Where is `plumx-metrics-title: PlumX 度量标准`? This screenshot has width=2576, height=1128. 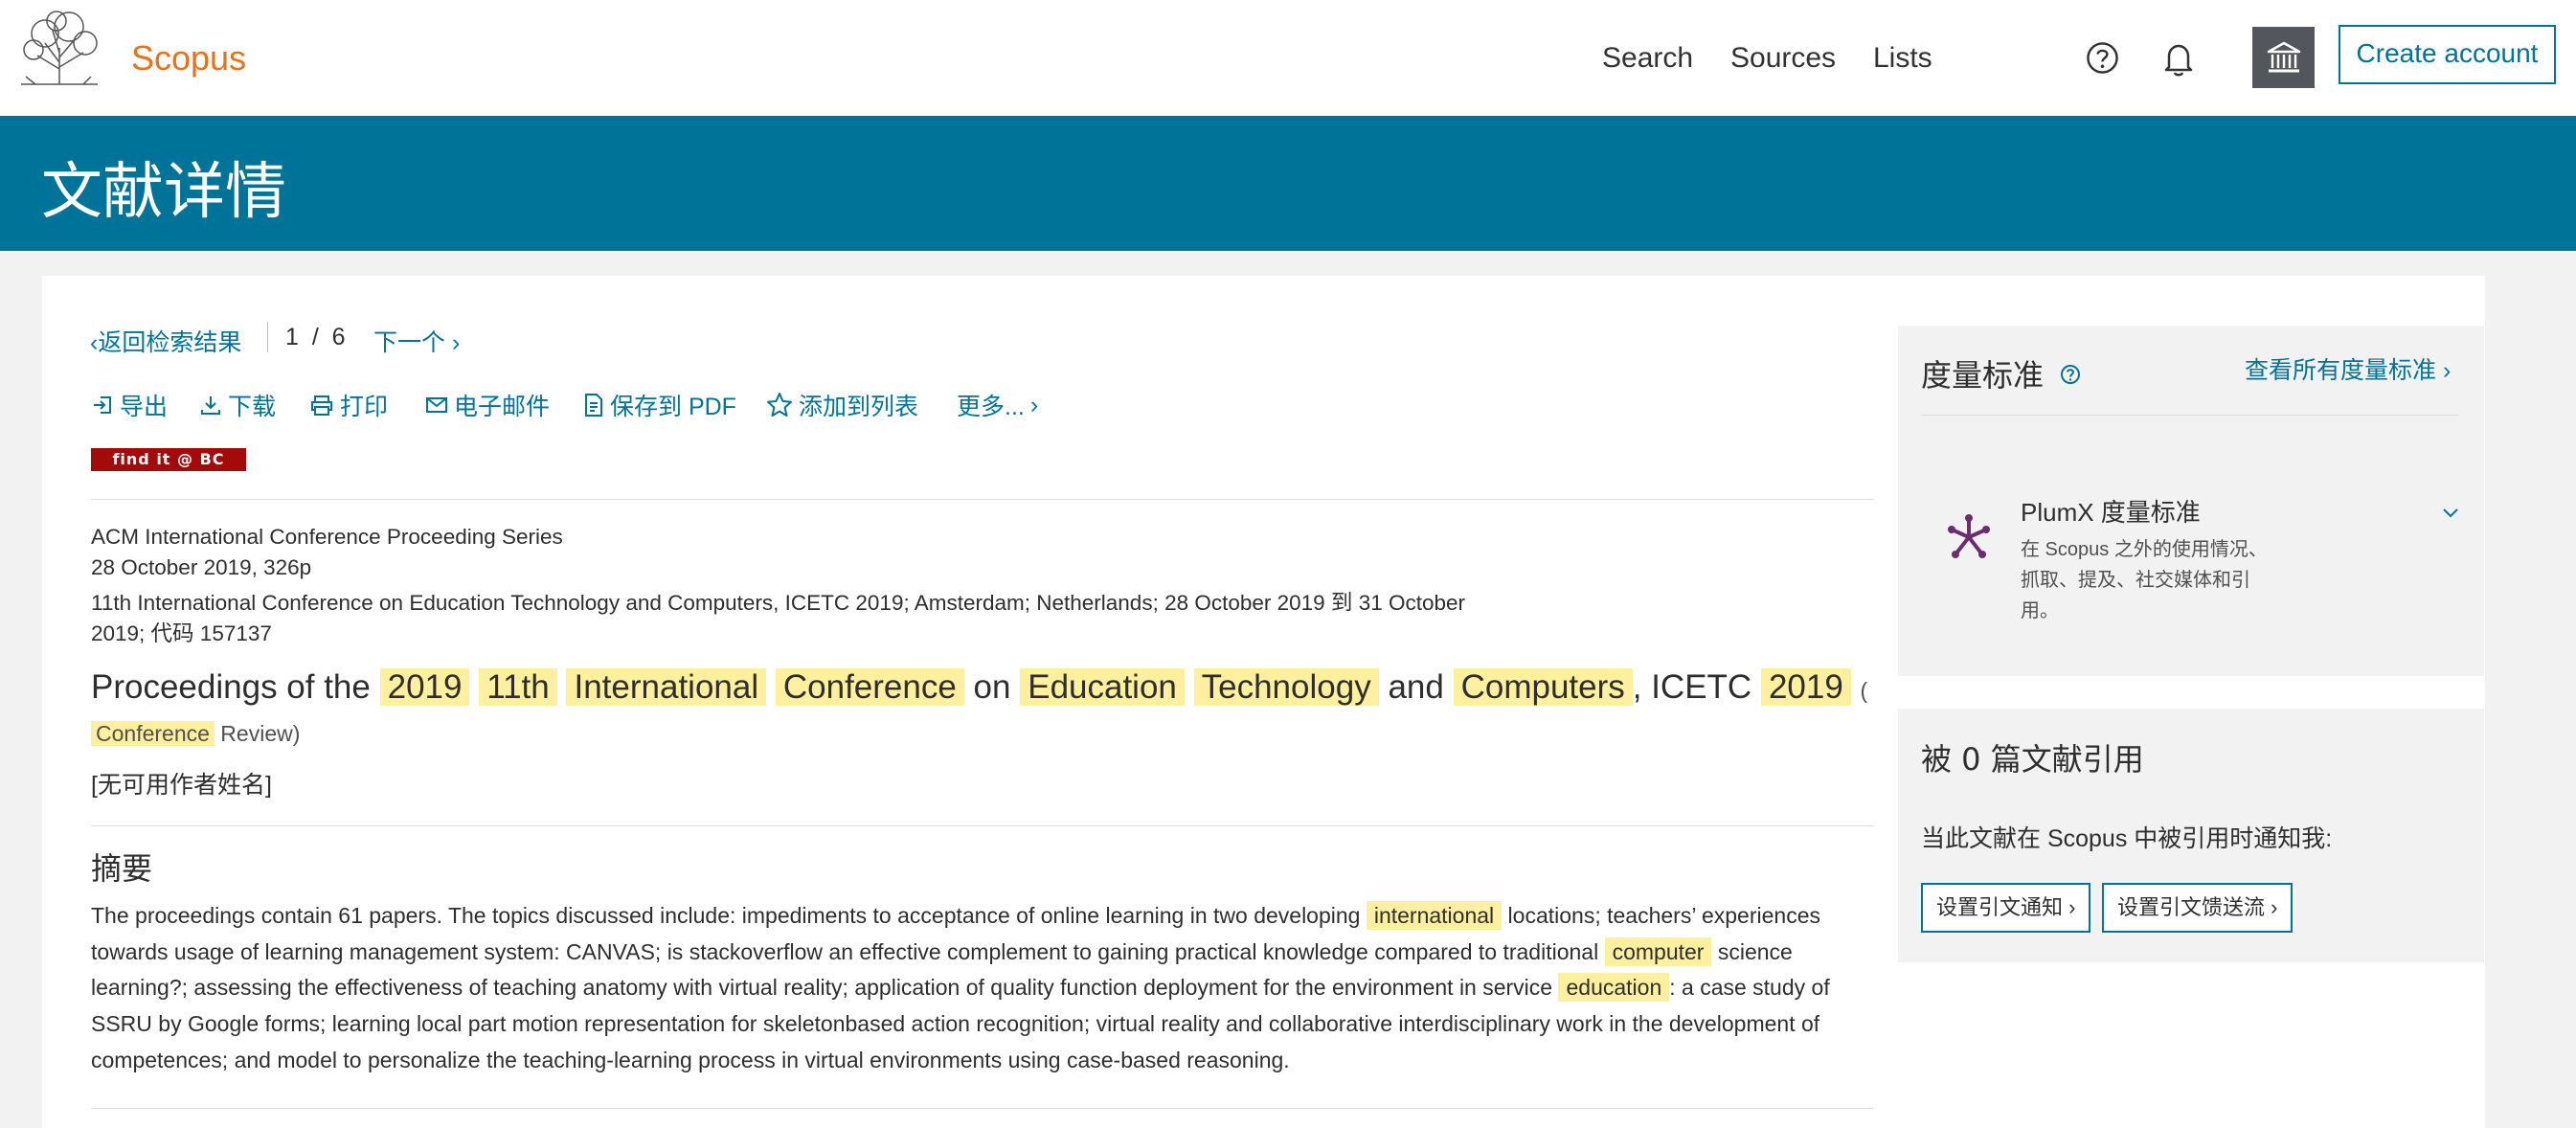
plumx-metrics-title: PlumX 度量标准 is located at coordinates (2111, 511).